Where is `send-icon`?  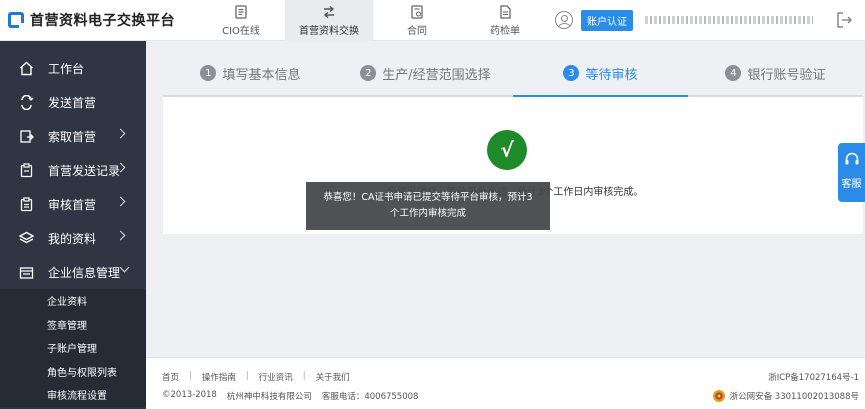 send-icon is located at coordinates (26, 102).